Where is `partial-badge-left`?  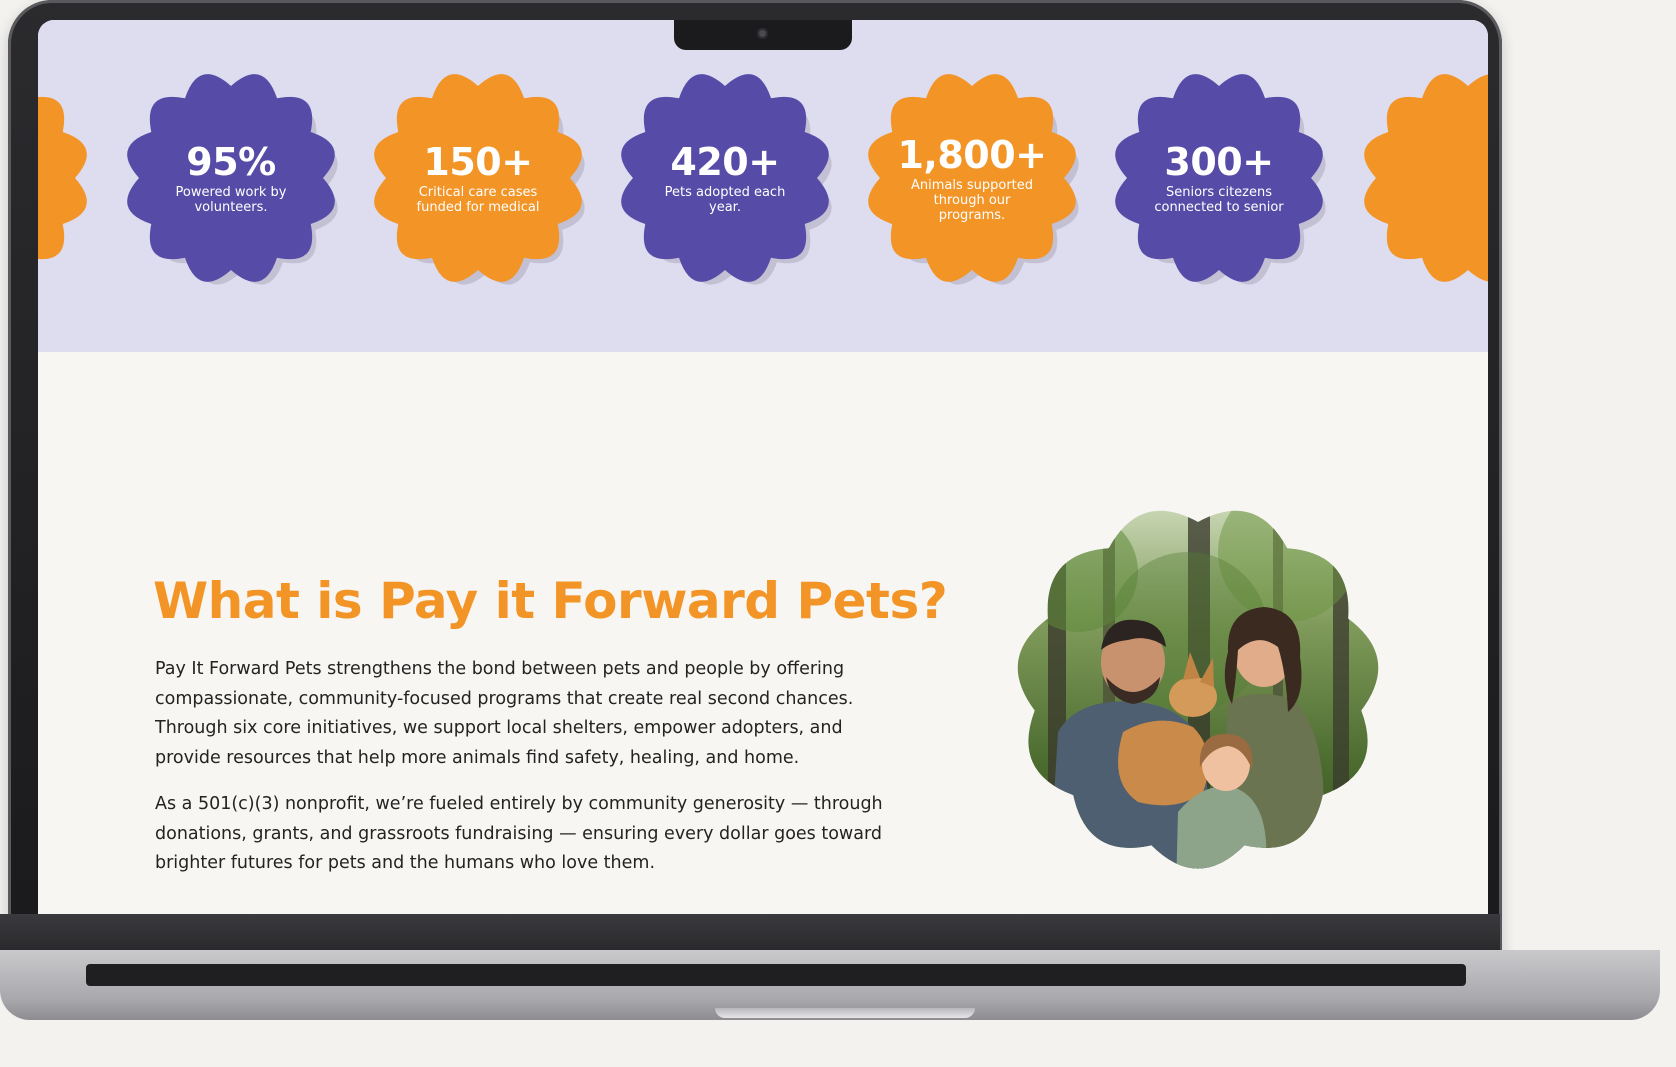 partial-badge-left is located at coordinates (62, 178).